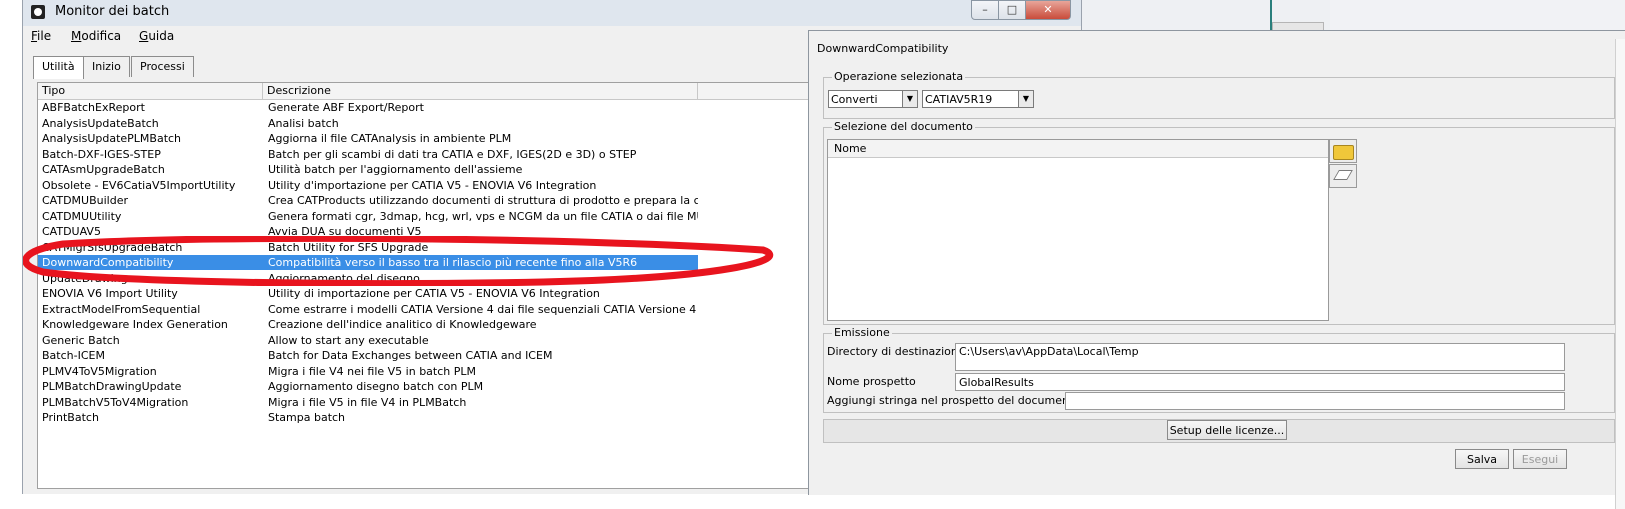  I want to click on minimize-icon: –, so click(985, 10).